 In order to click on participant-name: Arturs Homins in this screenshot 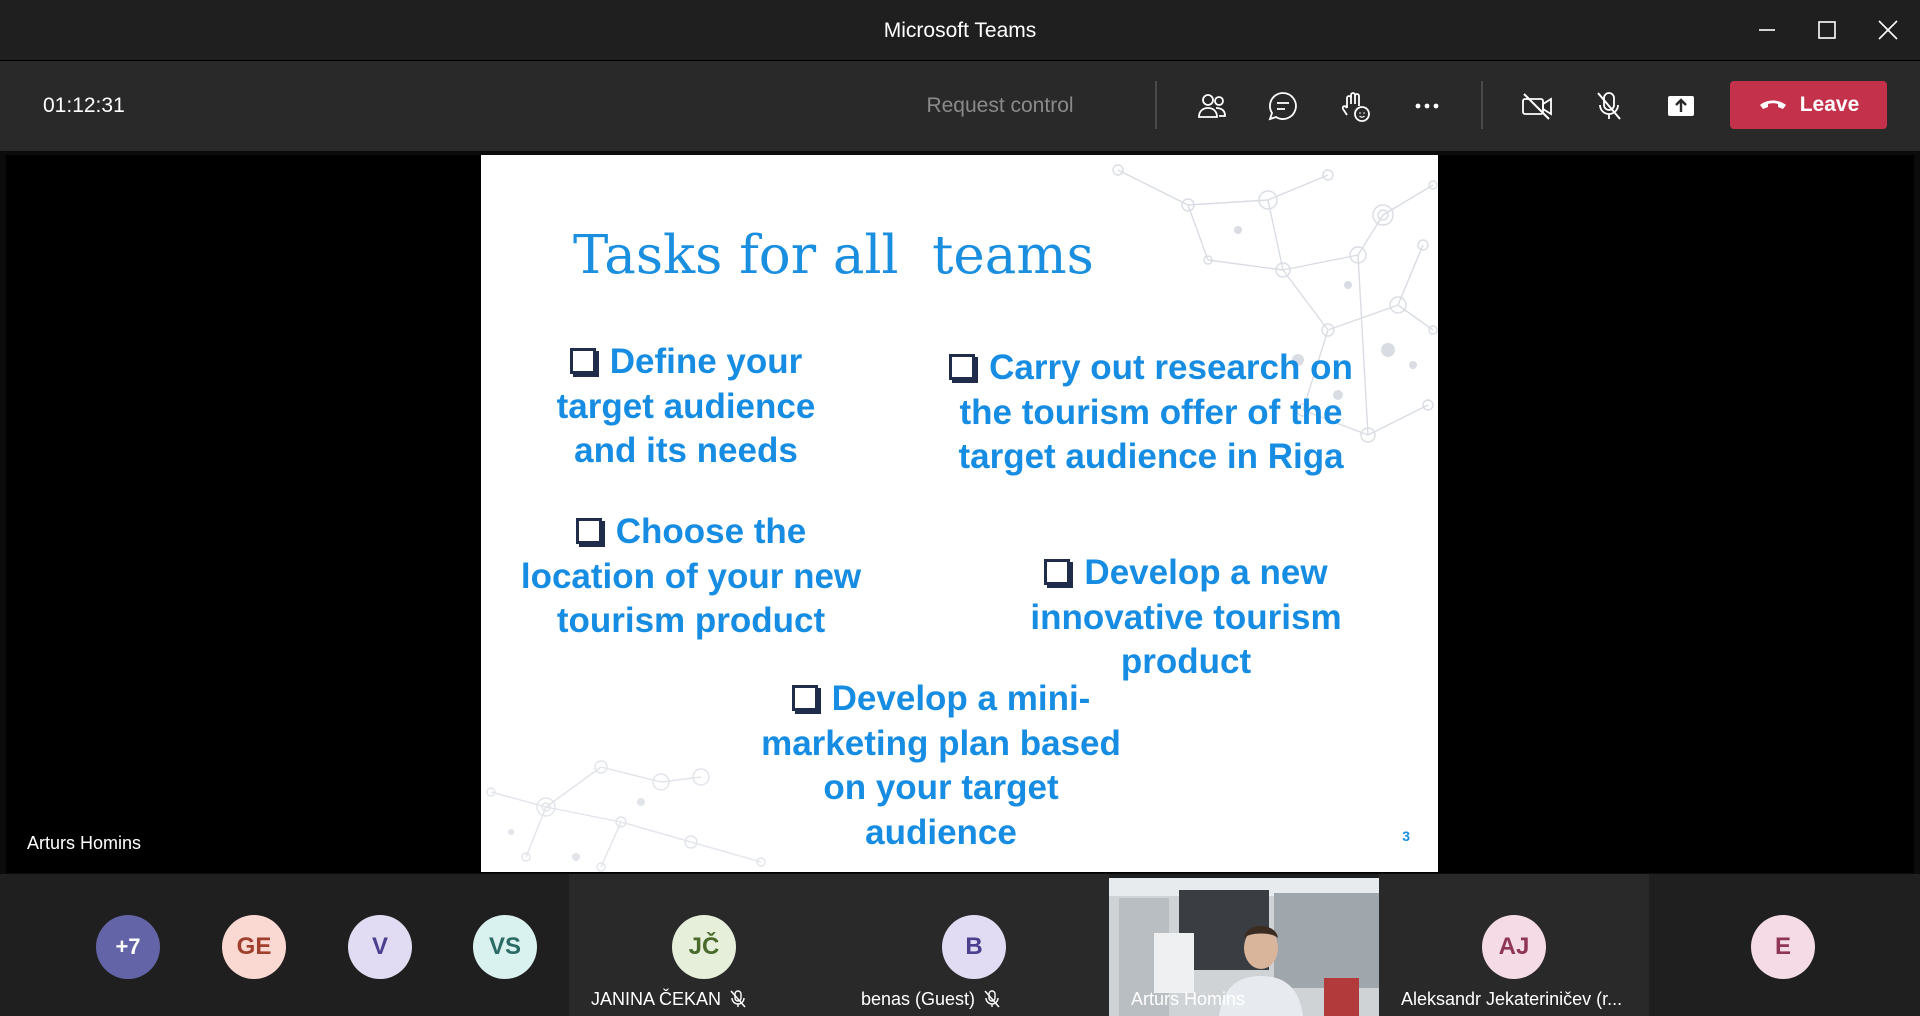, I will do `click(1188, 999)`.